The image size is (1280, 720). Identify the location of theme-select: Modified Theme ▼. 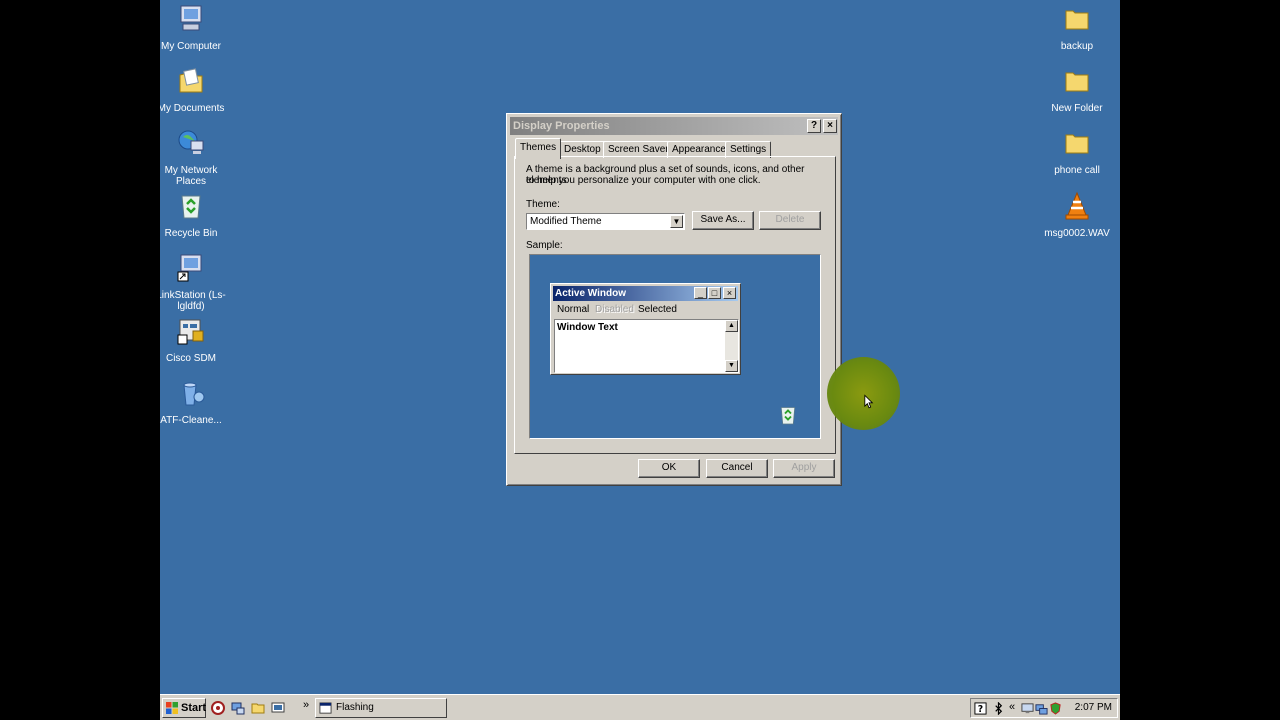
(605, 221).